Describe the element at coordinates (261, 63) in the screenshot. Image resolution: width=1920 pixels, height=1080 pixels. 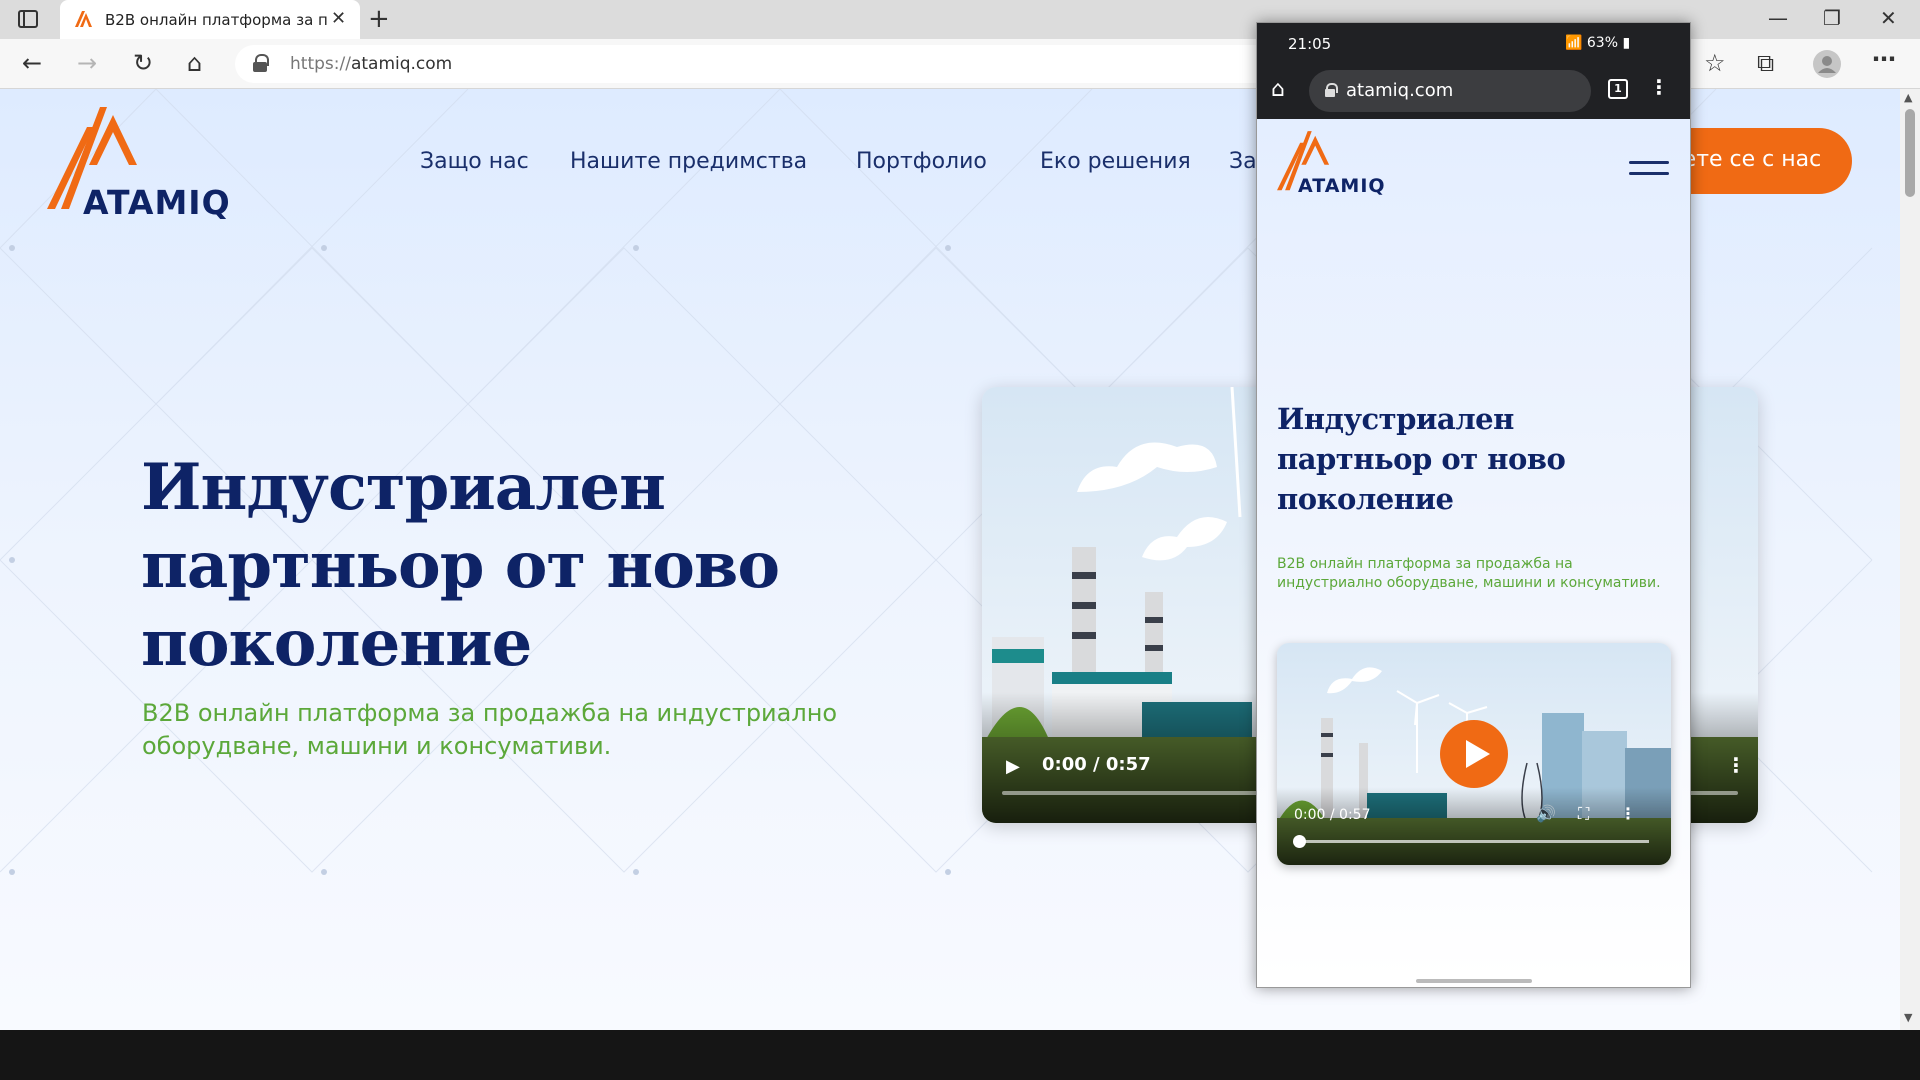
I see `lock-icon` at that location.